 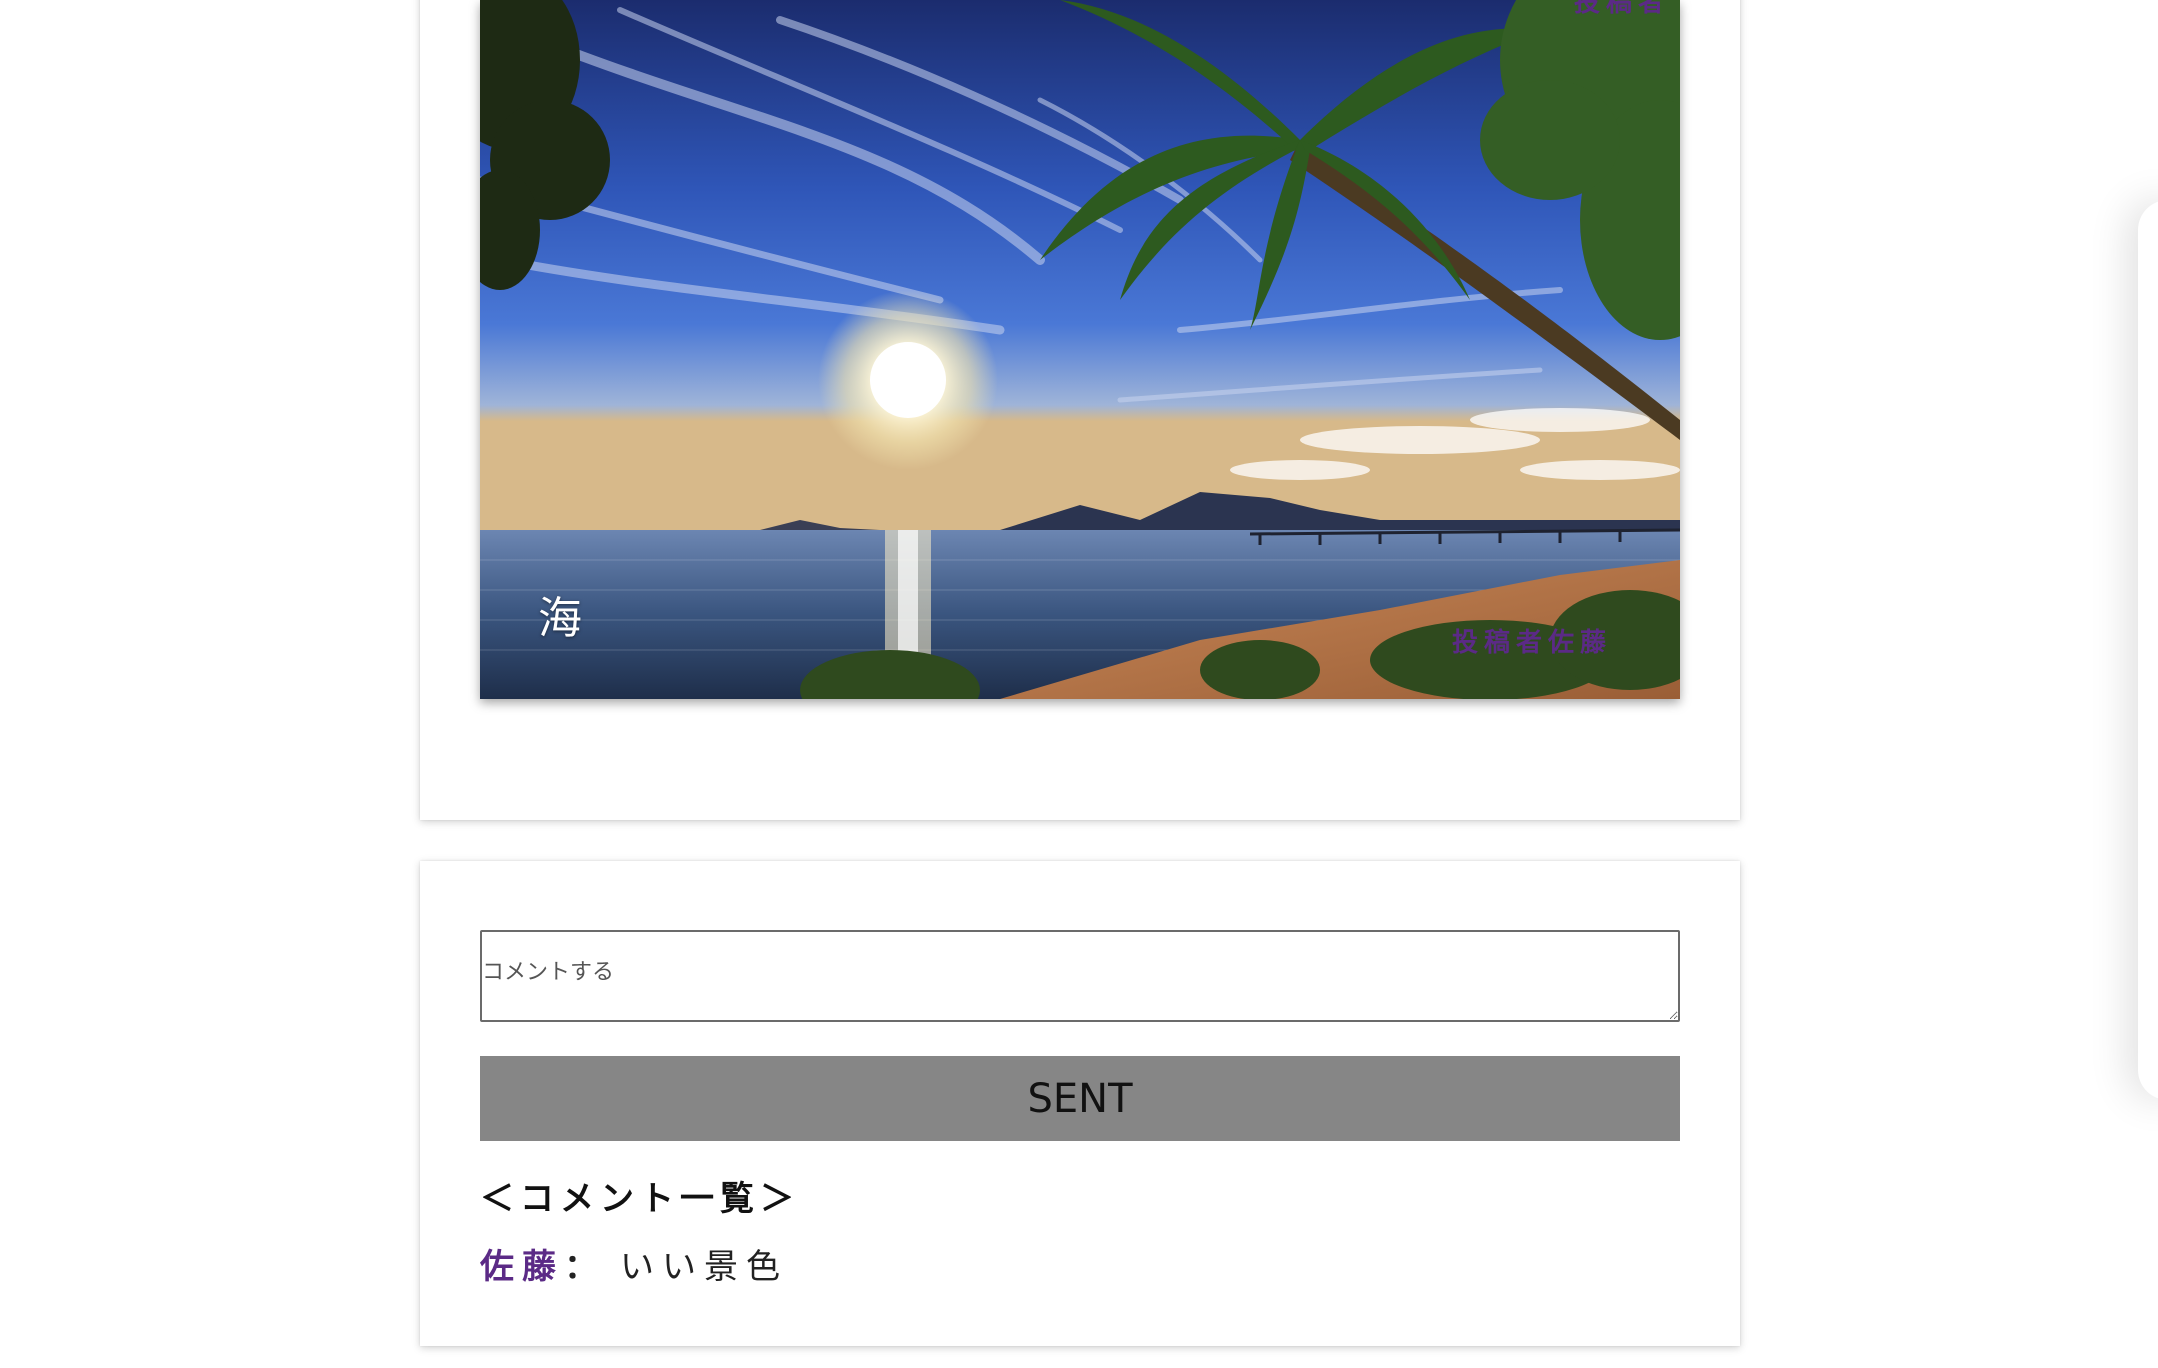 I want to click on photo-owner-label-top: 投稿者, so click(x=1621, y=9).